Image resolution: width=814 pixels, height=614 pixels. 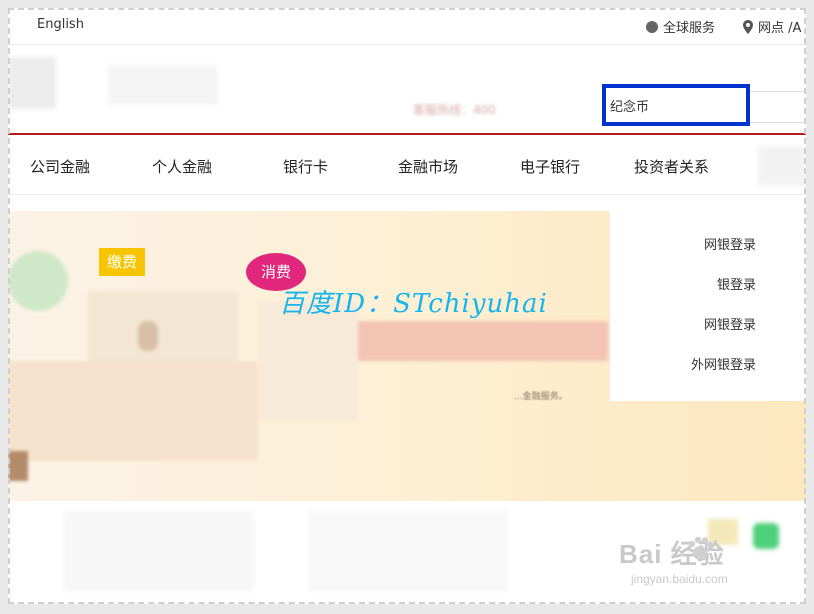 I want to click on global-service-label: 全球服务, so click(x=689, y=28).